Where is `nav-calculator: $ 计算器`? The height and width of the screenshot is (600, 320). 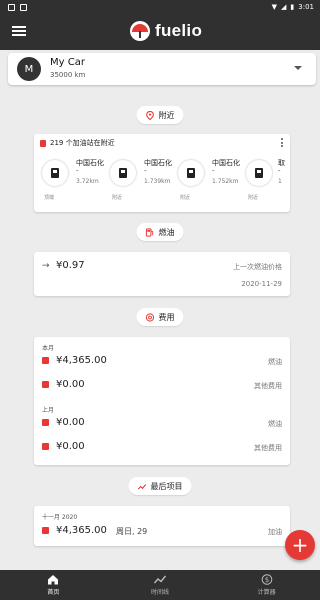
nav-calculator: $ 计算器 is located at coordinates (266, 585).